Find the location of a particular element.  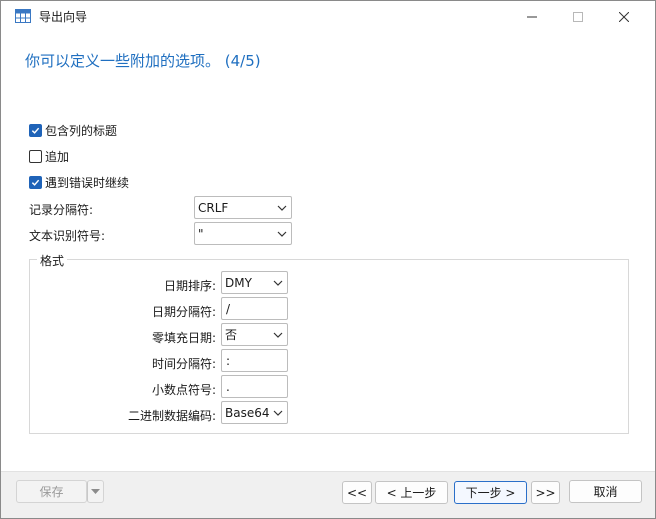

next-step-label: 下一步 > is located at coordinates (490, 493).